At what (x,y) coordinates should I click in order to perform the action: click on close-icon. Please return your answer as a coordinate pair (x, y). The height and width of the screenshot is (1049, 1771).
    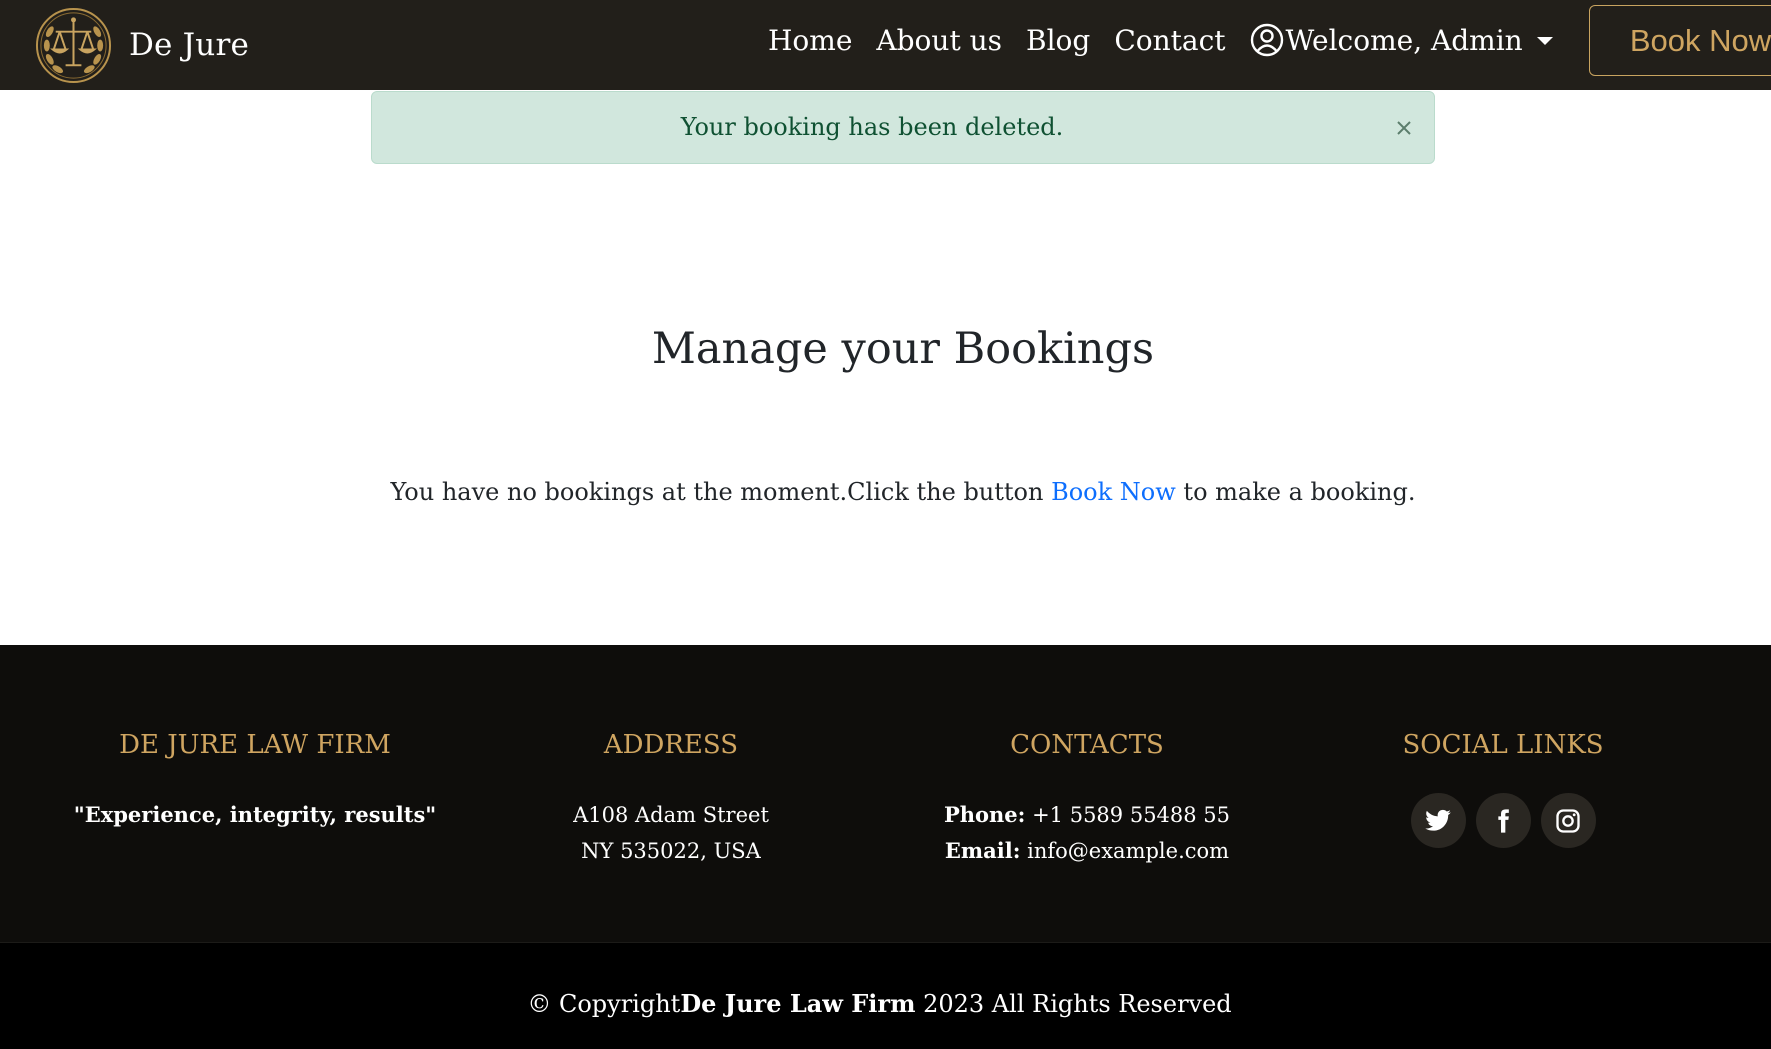
    Looking at the image, I should click on (1404, 127).